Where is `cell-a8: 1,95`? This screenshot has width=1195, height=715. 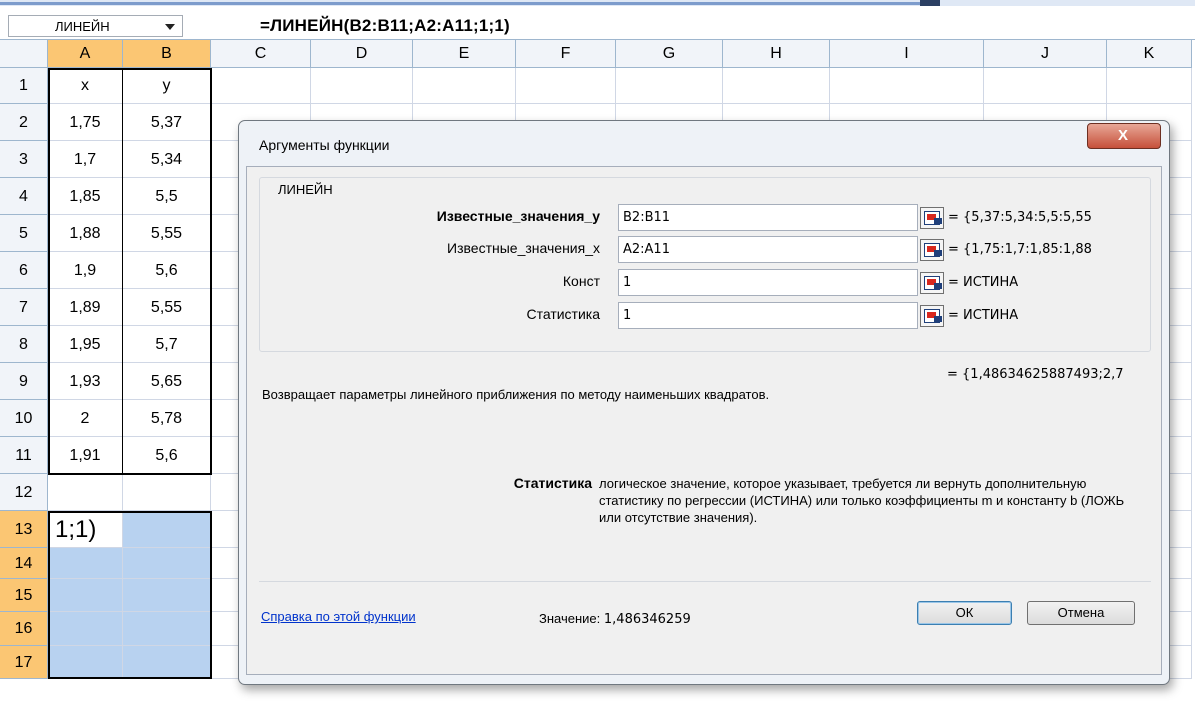 cell-a8: 1,95 is located at coordinates (85, 344).